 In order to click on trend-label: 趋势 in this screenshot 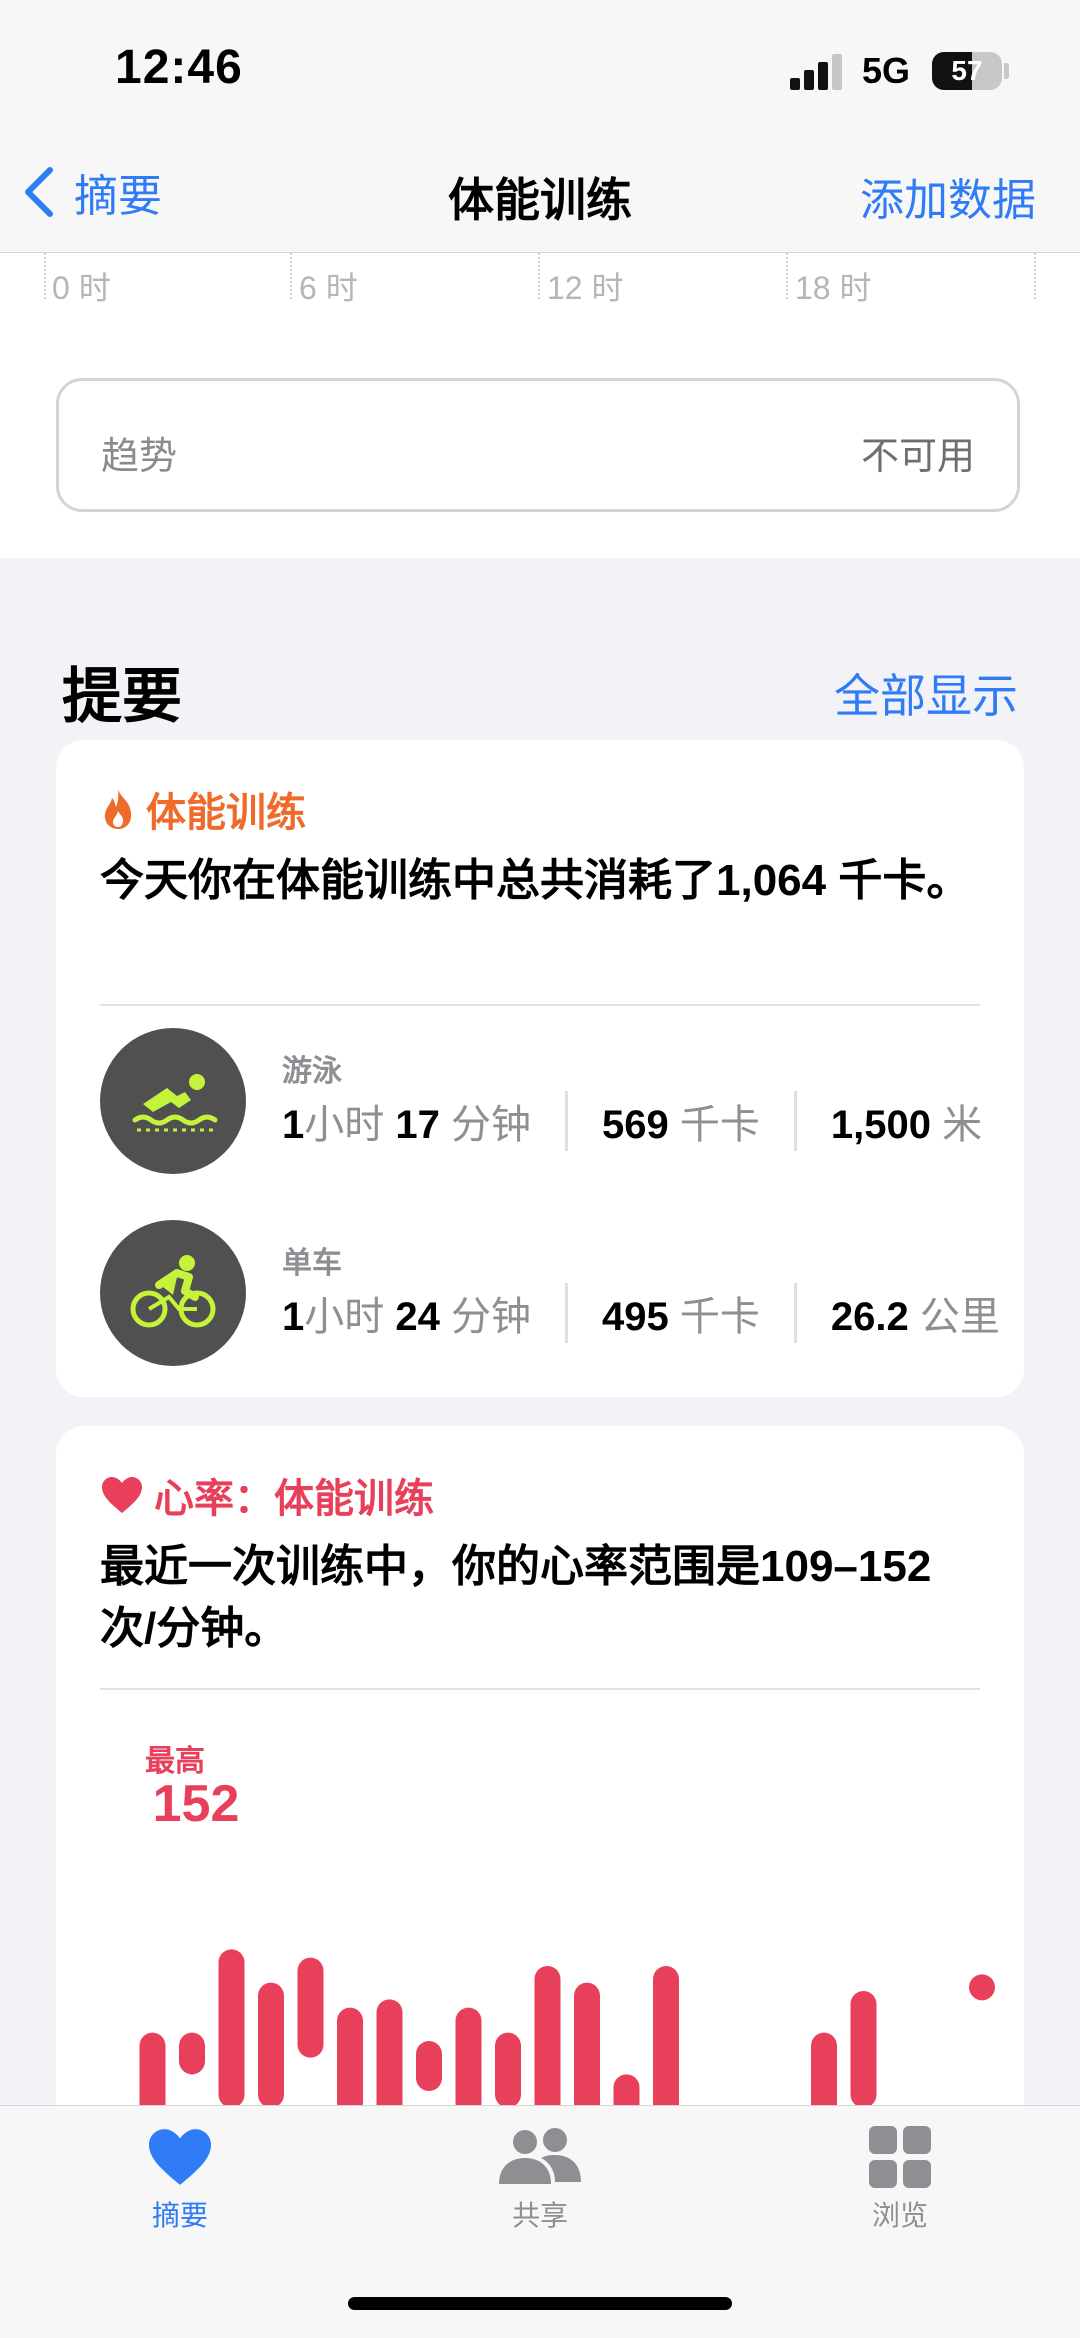, I will do `click(139, 457)`.